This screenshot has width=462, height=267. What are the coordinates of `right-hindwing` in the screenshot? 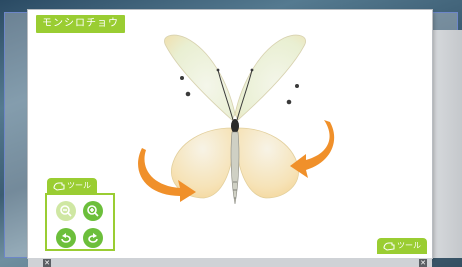 It's located at (267, 163).